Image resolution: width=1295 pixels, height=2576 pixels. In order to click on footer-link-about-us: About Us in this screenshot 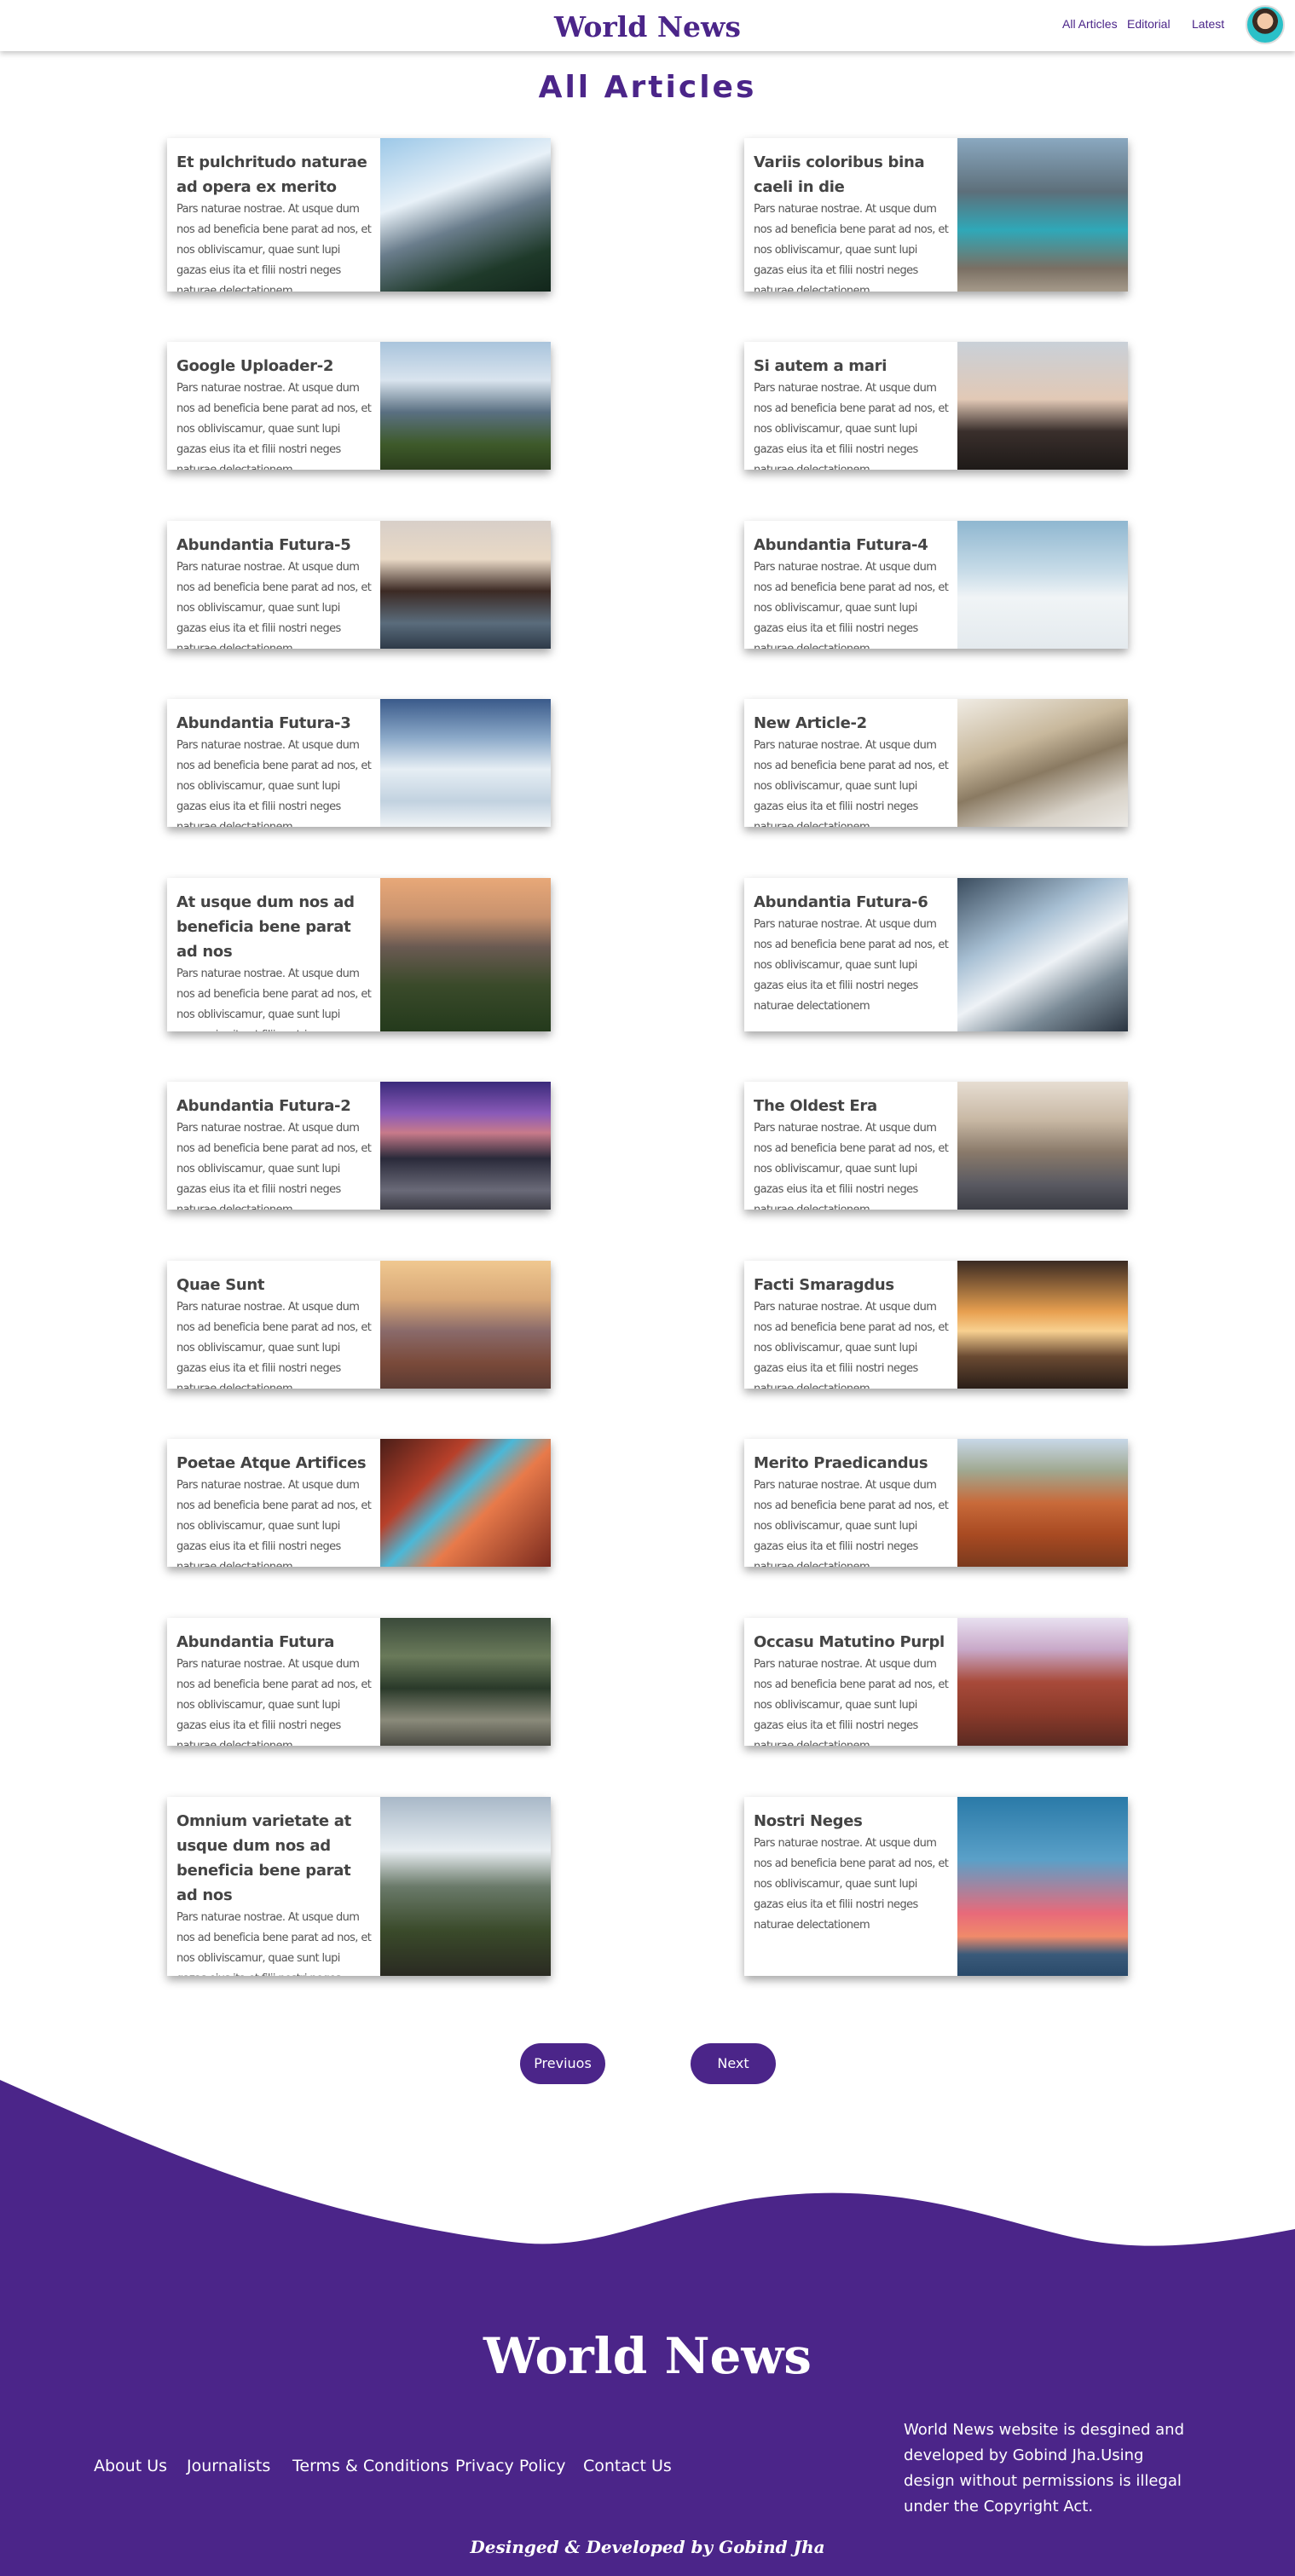, I will do `click(130, 2466)`.